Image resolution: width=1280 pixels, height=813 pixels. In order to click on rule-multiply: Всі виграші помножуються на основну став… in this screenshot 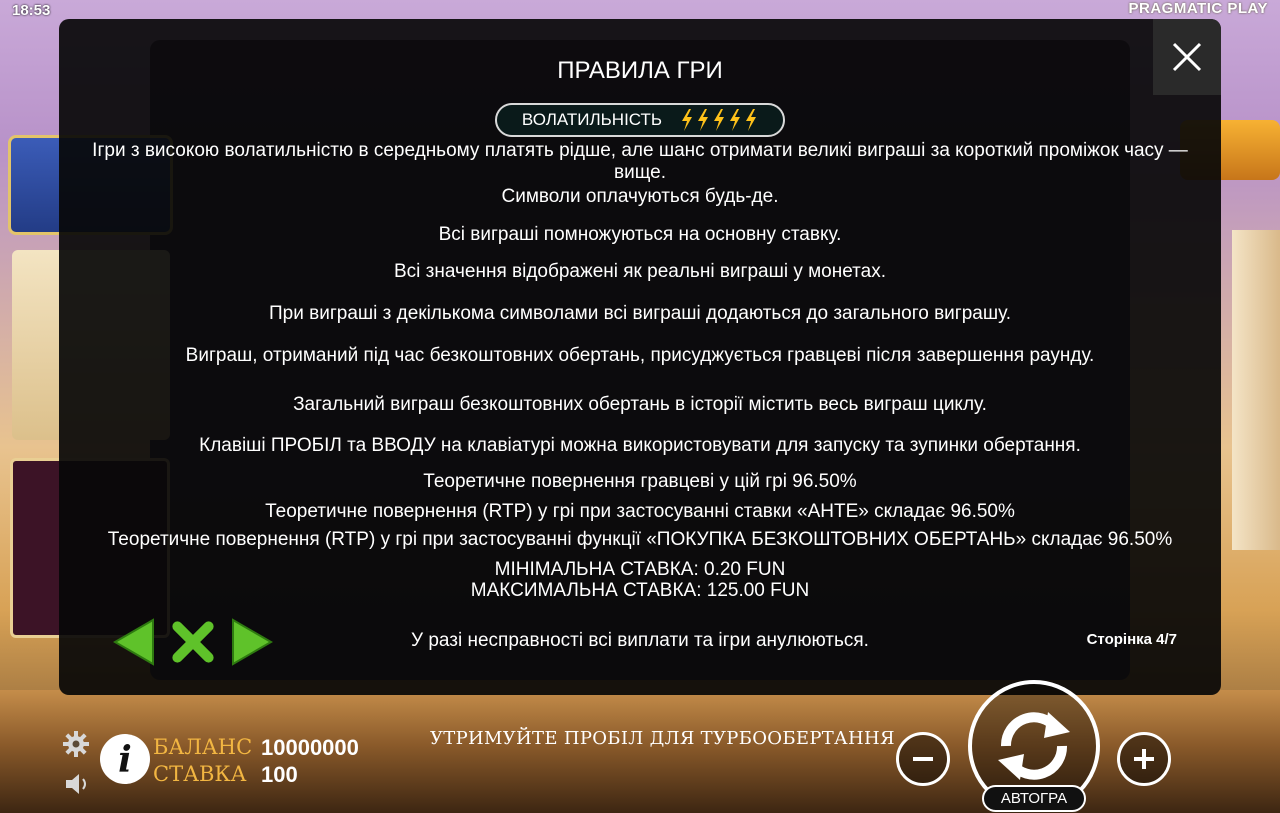, I will do `click(640, 234)`.